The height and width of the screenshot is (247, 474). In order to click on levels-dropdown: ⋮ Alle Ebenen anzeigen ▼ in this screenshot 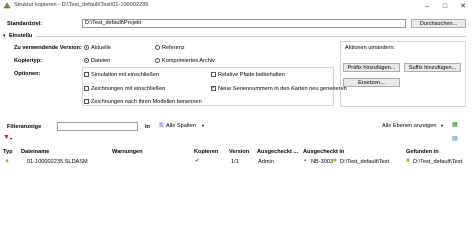, I will do `click(411, 126)`.